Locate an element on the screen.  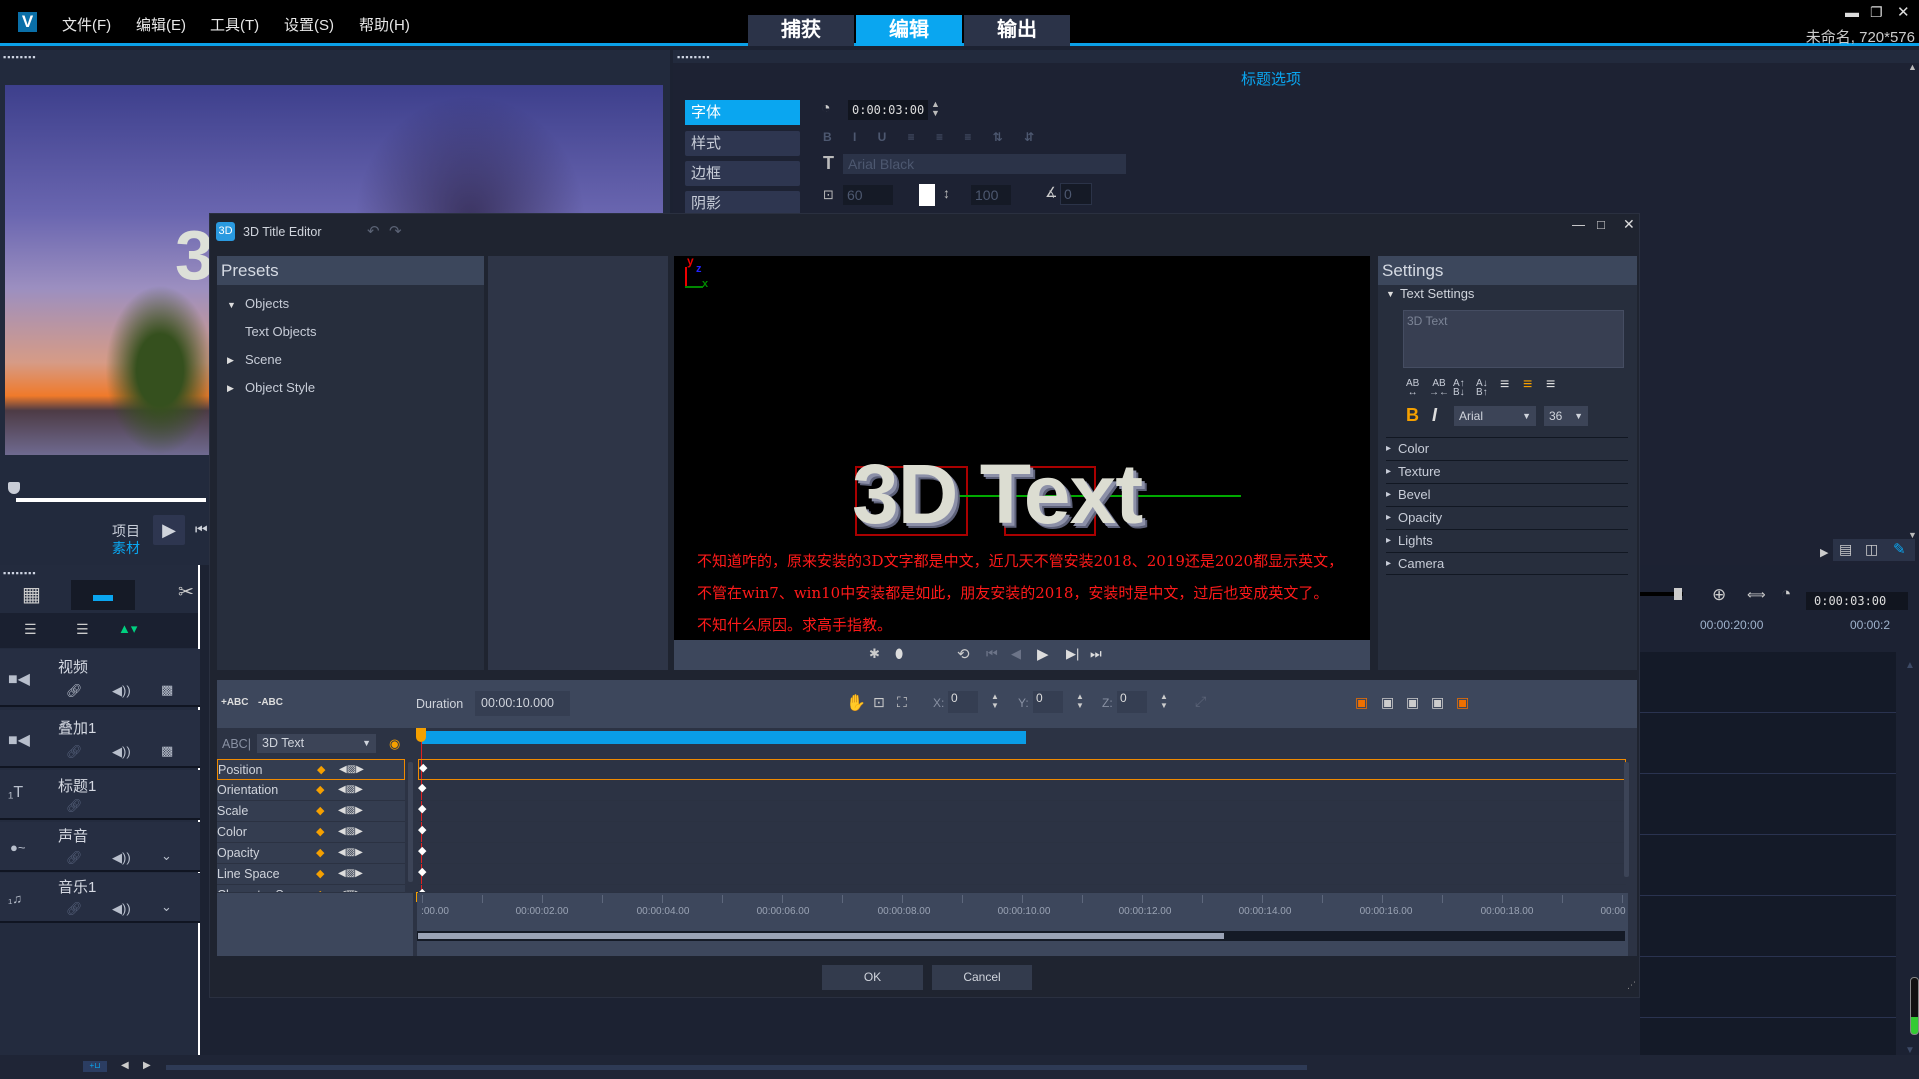
section-lights: Lights is located at coordinates (1507, 540).